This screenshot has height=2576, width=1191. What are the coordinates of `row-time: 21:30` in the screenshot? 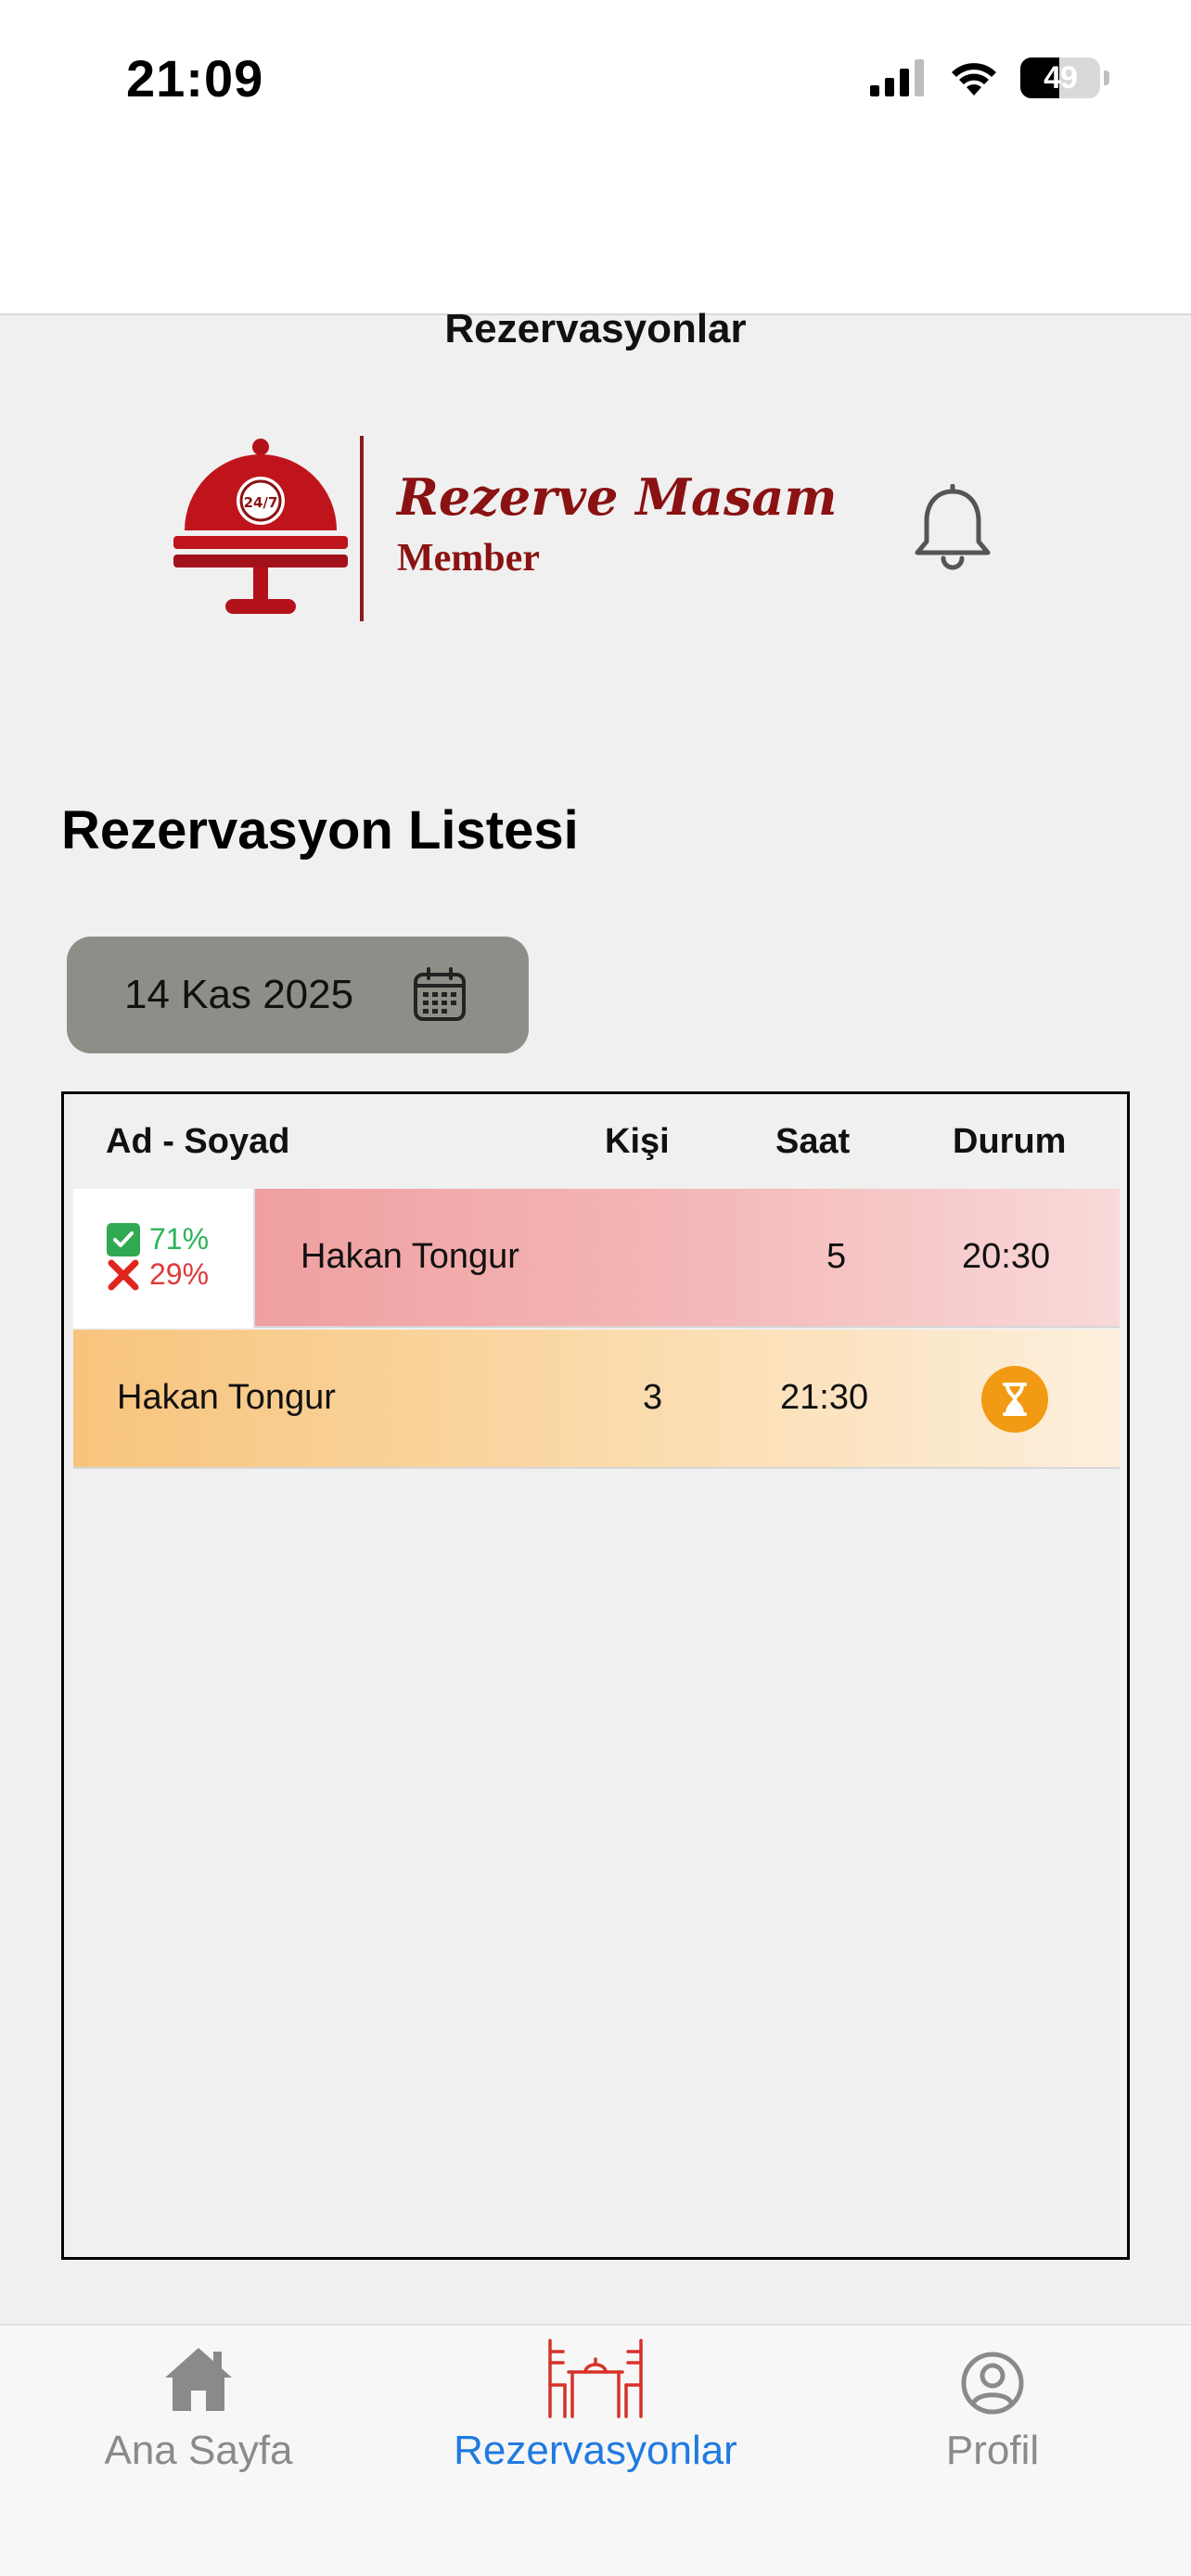 It's located at (824, 1397).